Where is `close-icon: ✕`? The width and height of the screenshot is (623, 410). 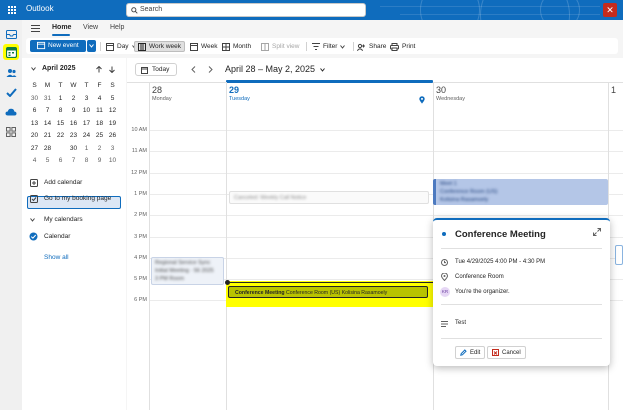
close-icon: ✕ is located at coordinates (610, 10).